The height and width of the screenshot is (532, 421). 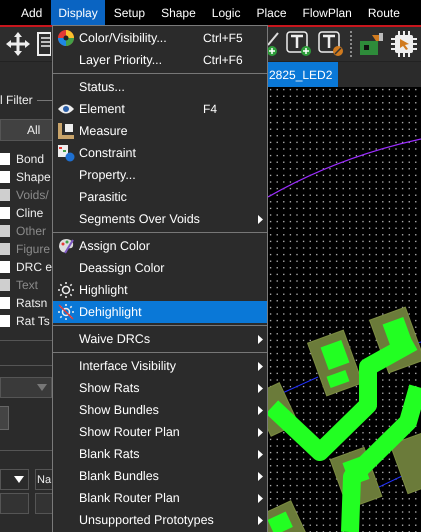 I want to click on menu-item: Show Router Plan, so click(x=160, y=432).